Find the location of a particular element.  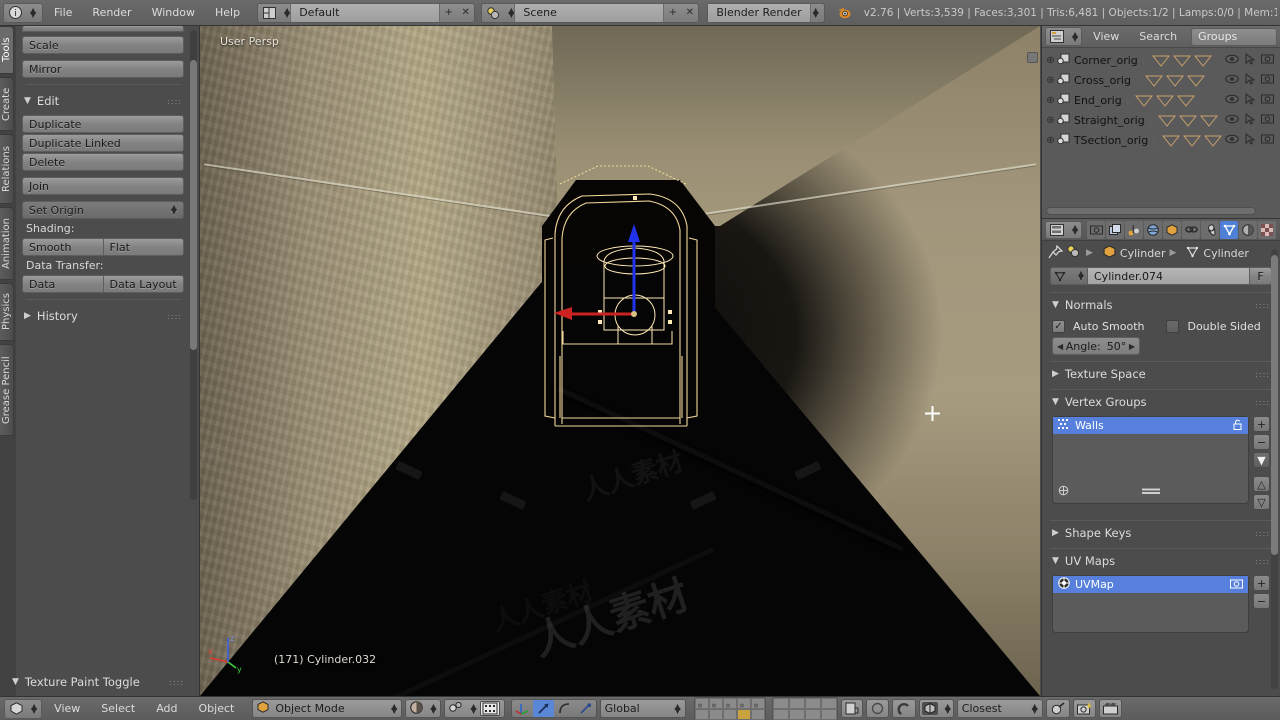

snap-magnet-toggle is located at coordinates (903, 708).